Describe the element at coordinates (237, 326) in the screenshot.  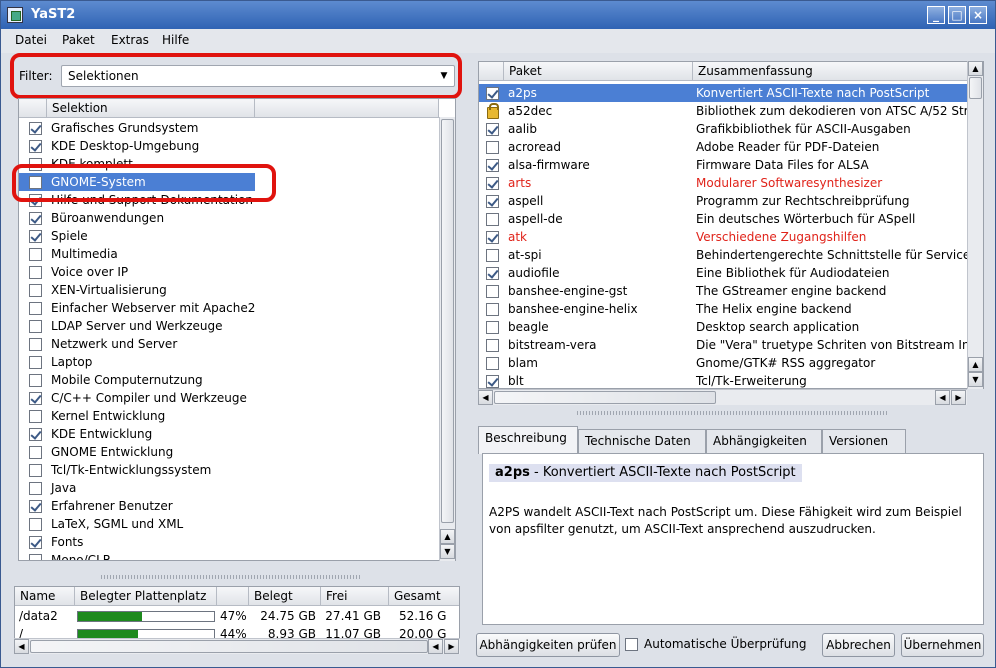
I see `selection-row: LDAP Server und Werkzeuge` at that location.